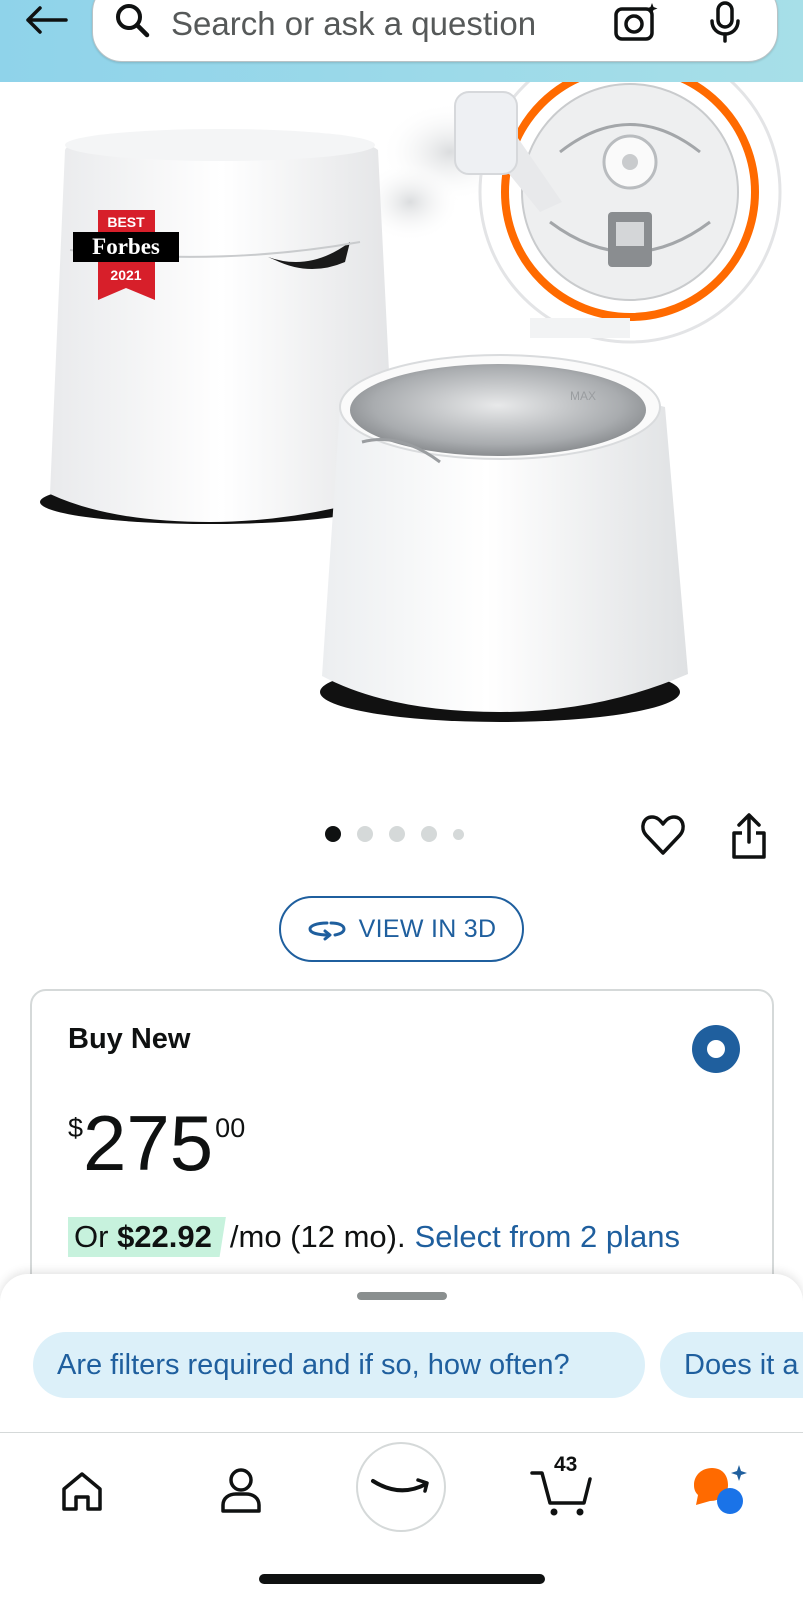  Describe the element at coordinates (241, 1490) in the screenshot. I see `account-icon` at that location.